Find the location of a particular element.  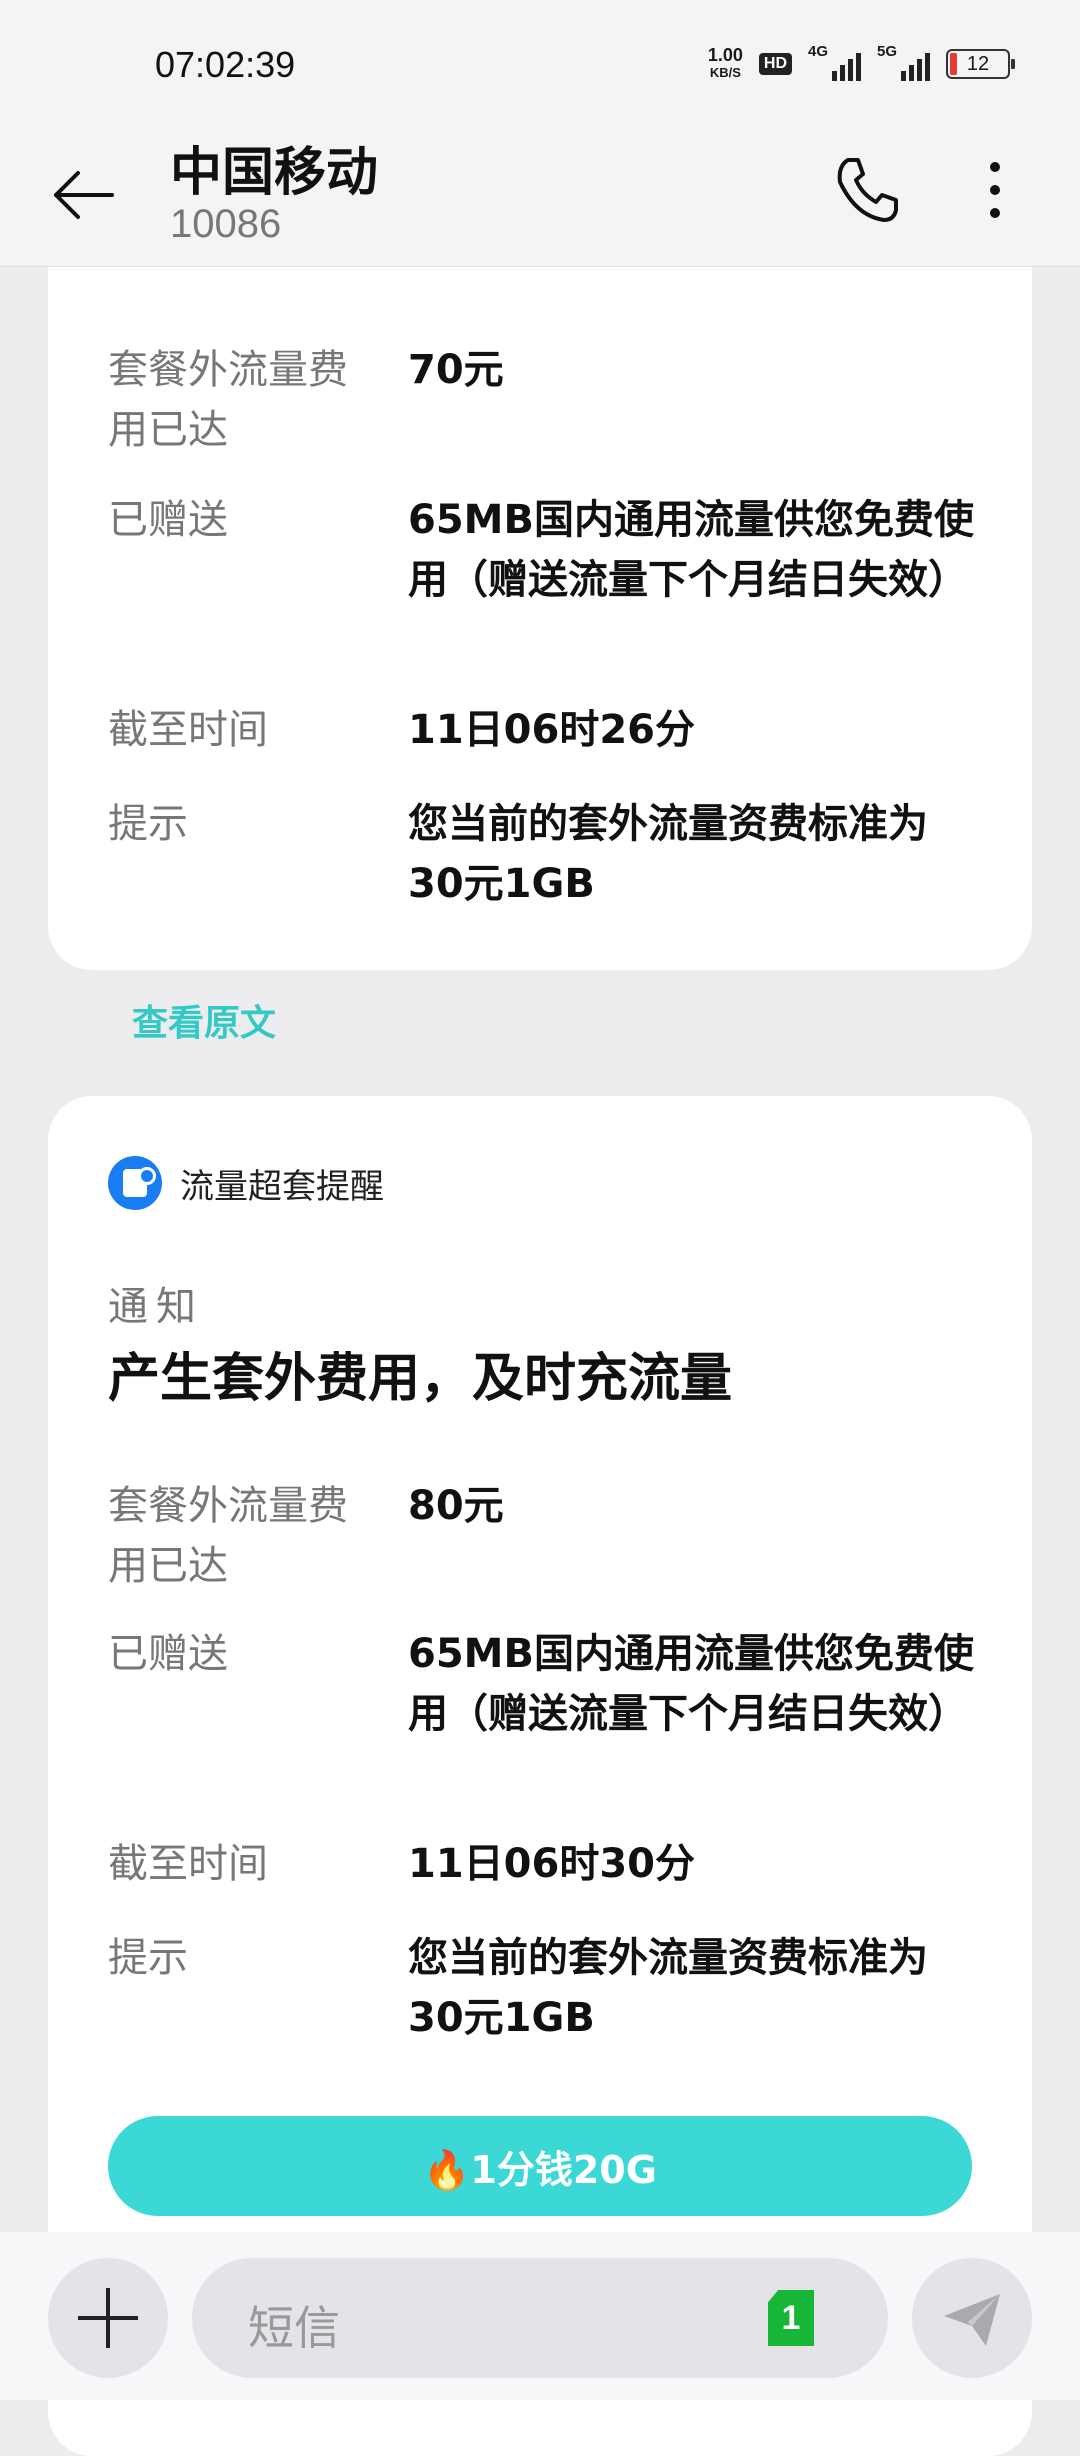

status-bar: 07:02:39 1.00 KB/S HD 4G 5G 12 is located at coordinates (540, 65).